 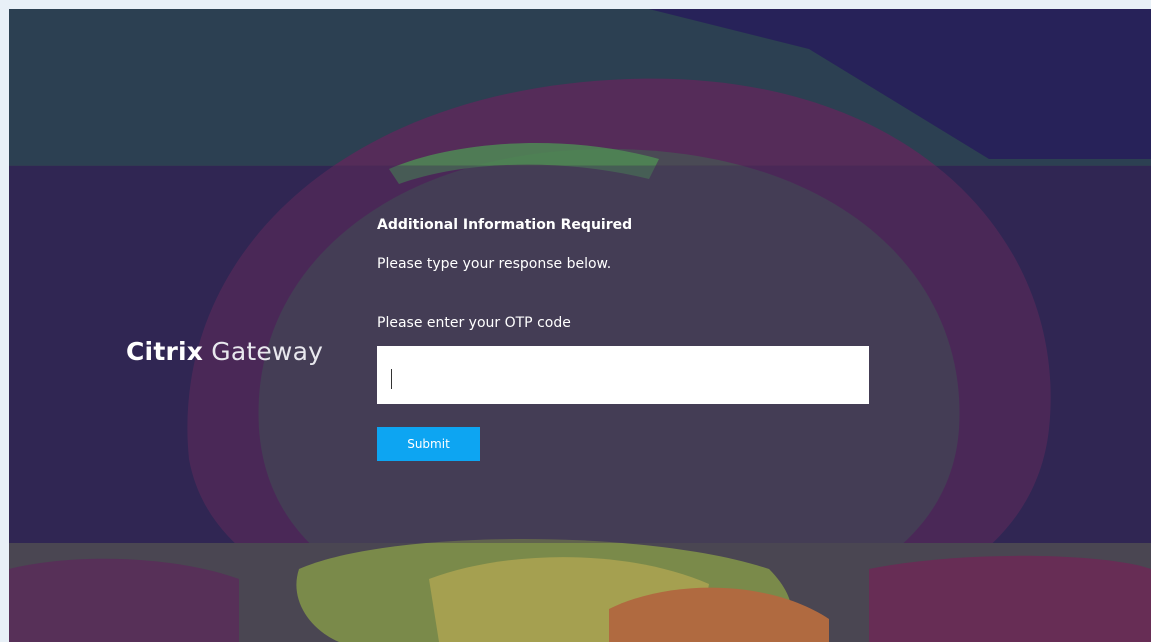 I want to click on text-caret, so click(x=391, y=379).